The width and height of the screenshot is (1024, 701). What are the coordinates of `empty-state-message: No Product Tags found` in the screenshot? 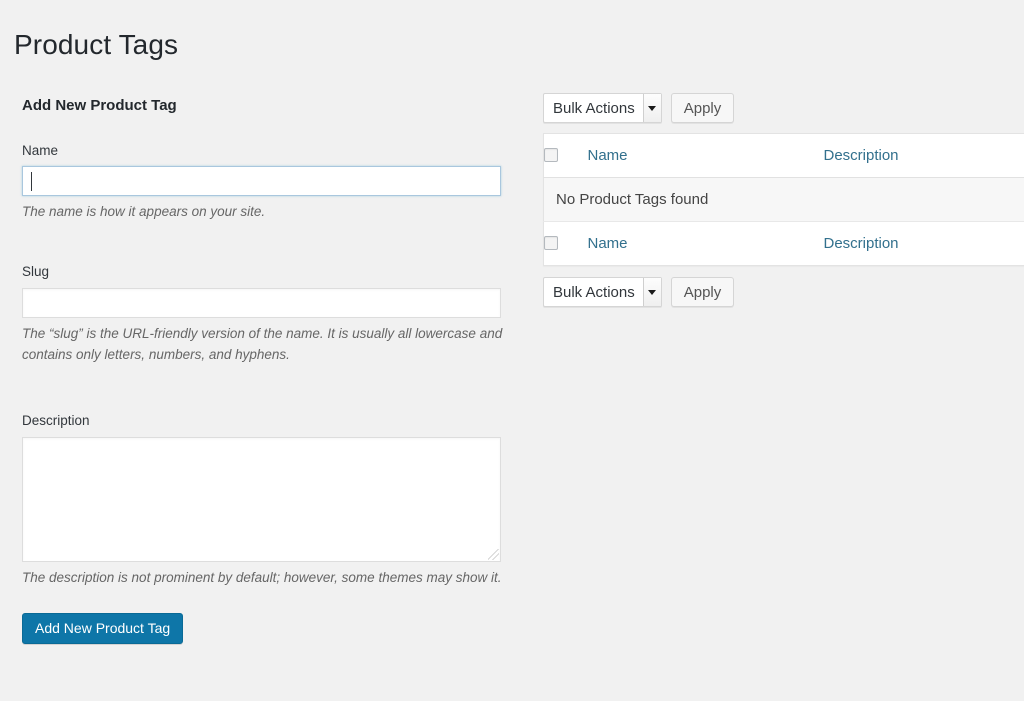 It's located at (783, 199).